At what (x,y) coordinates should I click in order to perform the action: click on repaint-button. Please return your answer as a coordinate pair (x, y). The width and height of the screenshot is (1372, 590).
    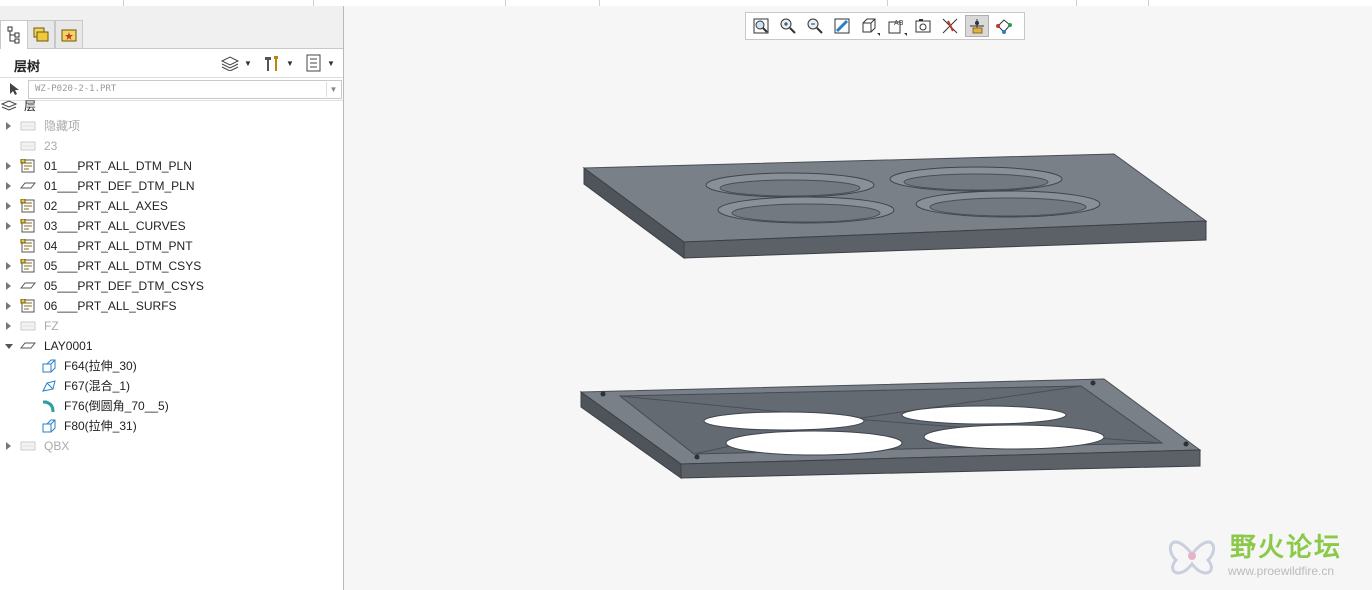
    Looking at the image, I should click on (842, 26).